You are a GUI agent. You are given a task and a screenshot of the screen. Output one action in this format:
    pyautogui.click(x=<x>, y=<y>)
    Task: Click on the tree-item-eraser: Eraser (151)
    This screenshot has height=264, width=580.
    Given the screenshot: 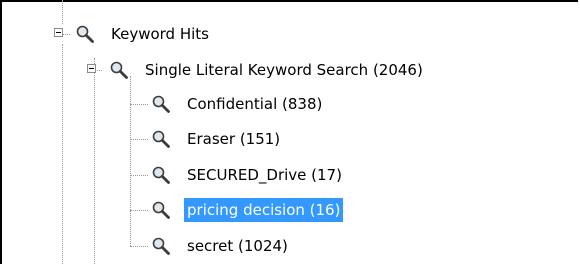 What is the action you would take?
    pyautogui.click(x=216, y=139)
    